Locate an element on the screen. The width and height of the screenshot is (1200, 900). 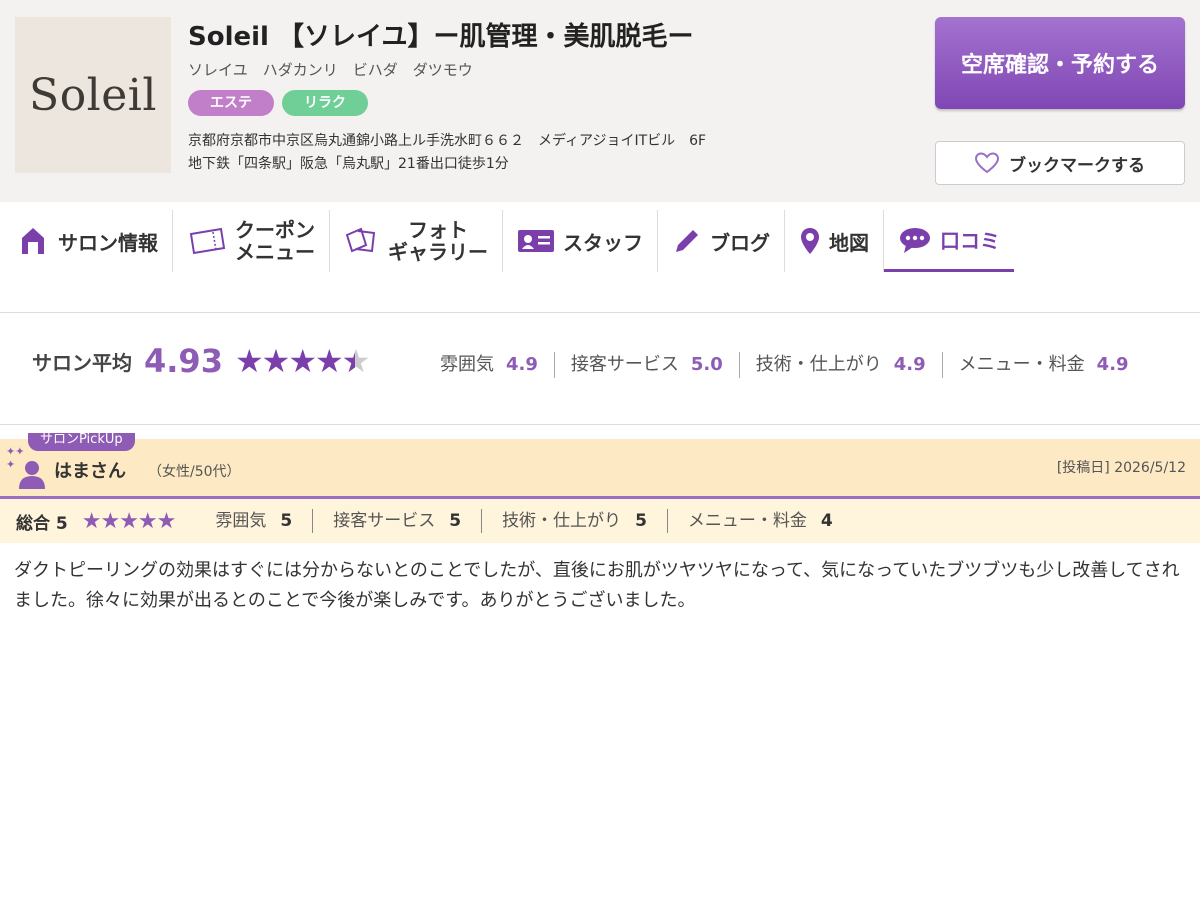
salon-logo: Soleil is located at coordinates (93, 95).